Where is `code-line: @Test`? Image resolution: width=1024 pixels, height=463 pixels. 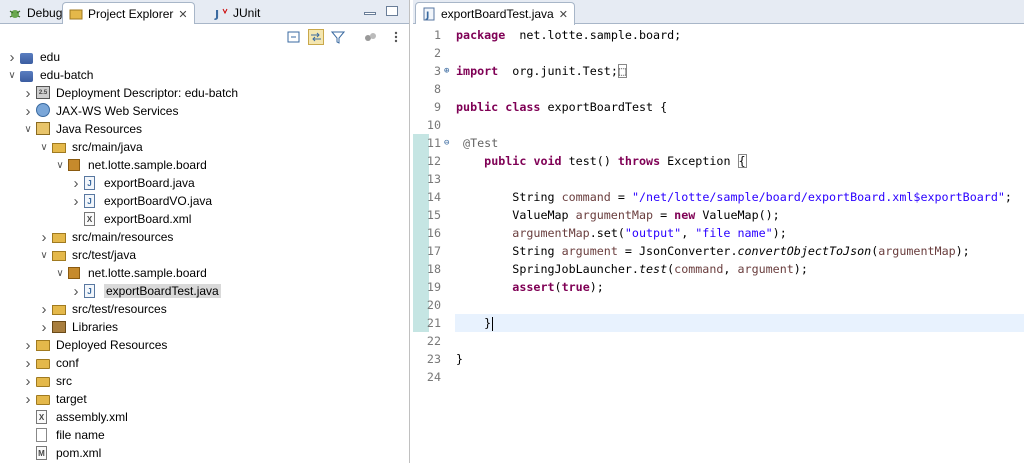 code-line: @Test is located at coordinates (477, 143).